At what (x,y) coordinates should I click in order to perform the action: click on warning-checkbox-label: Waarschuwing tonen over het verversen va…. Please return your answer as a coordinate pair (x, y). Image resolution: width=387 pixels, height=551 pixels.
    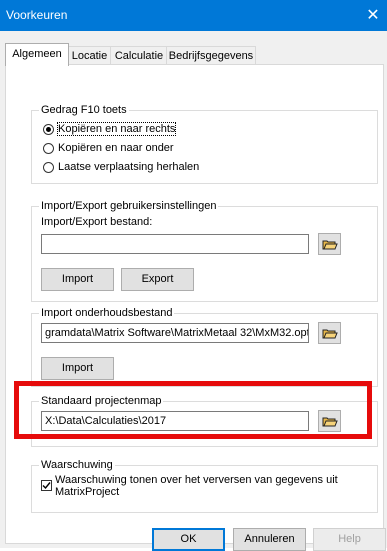
    Looking at the image, I should click on (196, 486).